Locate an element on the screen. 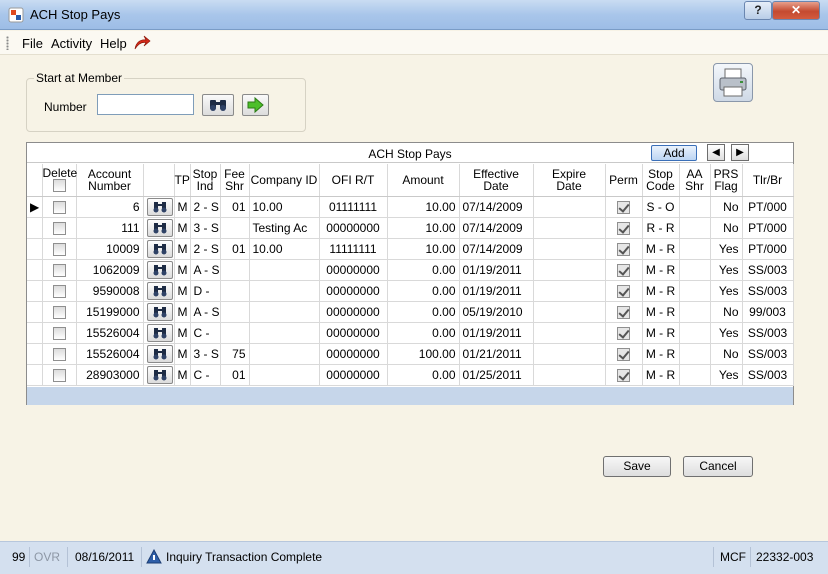 The image size is (828, 574). menu-help: Help is located at coordinates (113, 43).